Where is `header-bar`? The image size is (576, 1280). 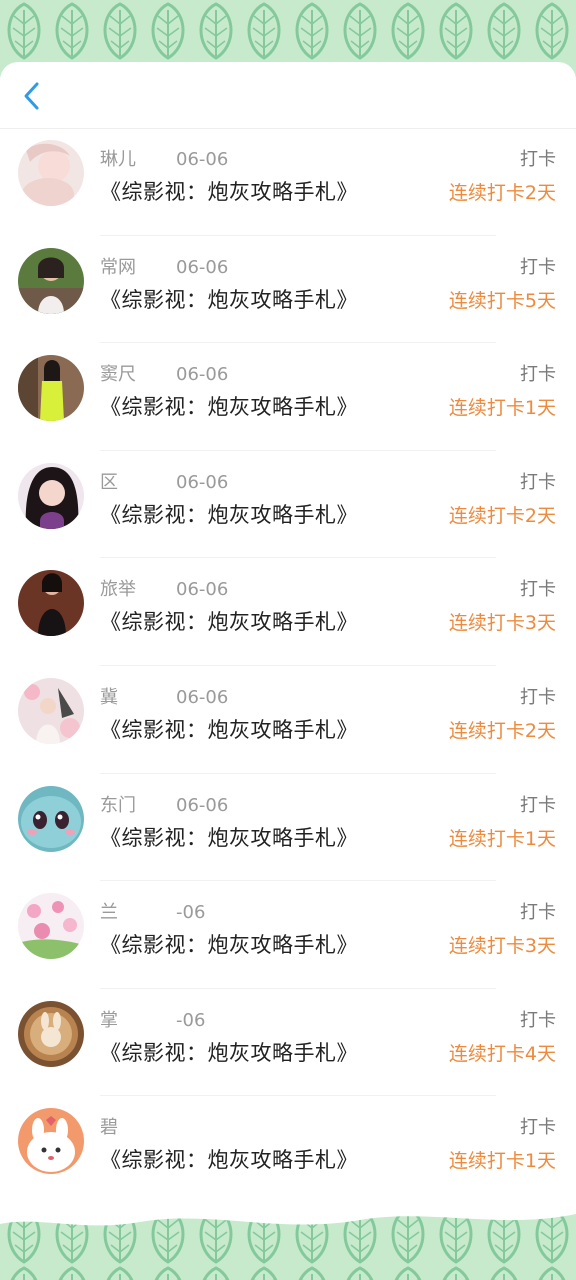 header-bar is located at coordinates (288, 95).